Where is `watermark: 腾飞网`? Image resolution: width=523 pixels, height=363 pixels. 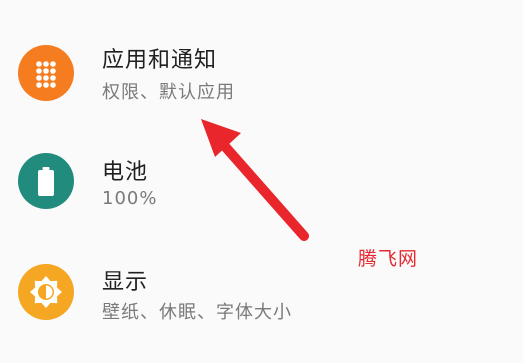
watermark: 腾飞网 is located at coordinates (388, 259).